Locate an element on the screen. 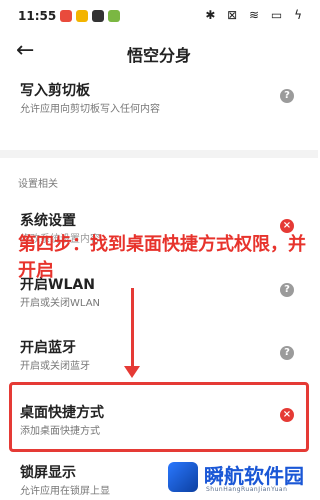 This screenshot has width=320, height=500. section-divider is located at coordinates (159, 154).